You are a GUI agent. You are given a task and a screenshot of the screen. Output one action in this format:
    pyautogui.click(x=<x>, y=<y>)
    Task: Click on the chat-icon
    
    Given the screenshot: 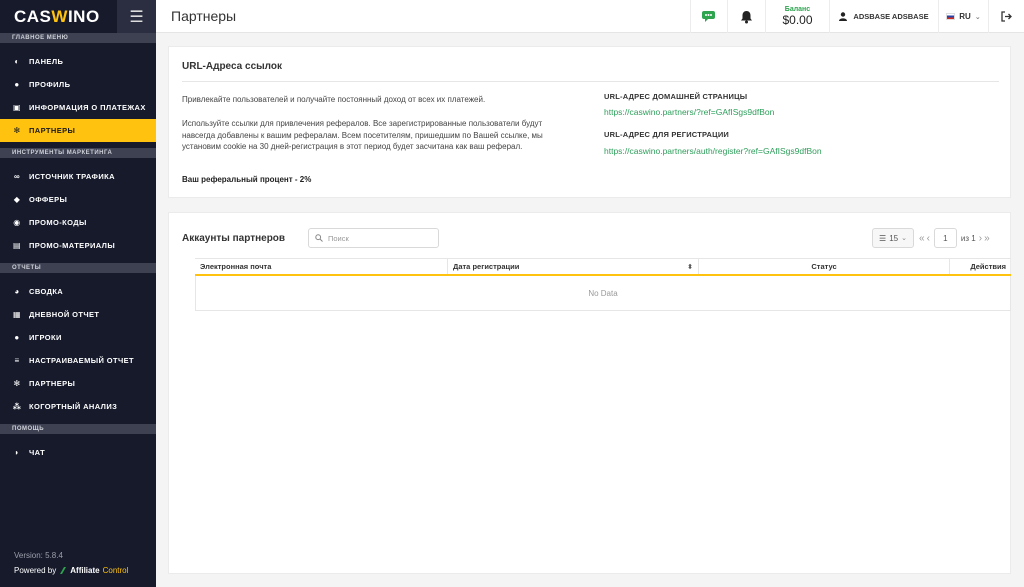 What is the action you would take?
    pyautogui.click(x=708, y=16)
    